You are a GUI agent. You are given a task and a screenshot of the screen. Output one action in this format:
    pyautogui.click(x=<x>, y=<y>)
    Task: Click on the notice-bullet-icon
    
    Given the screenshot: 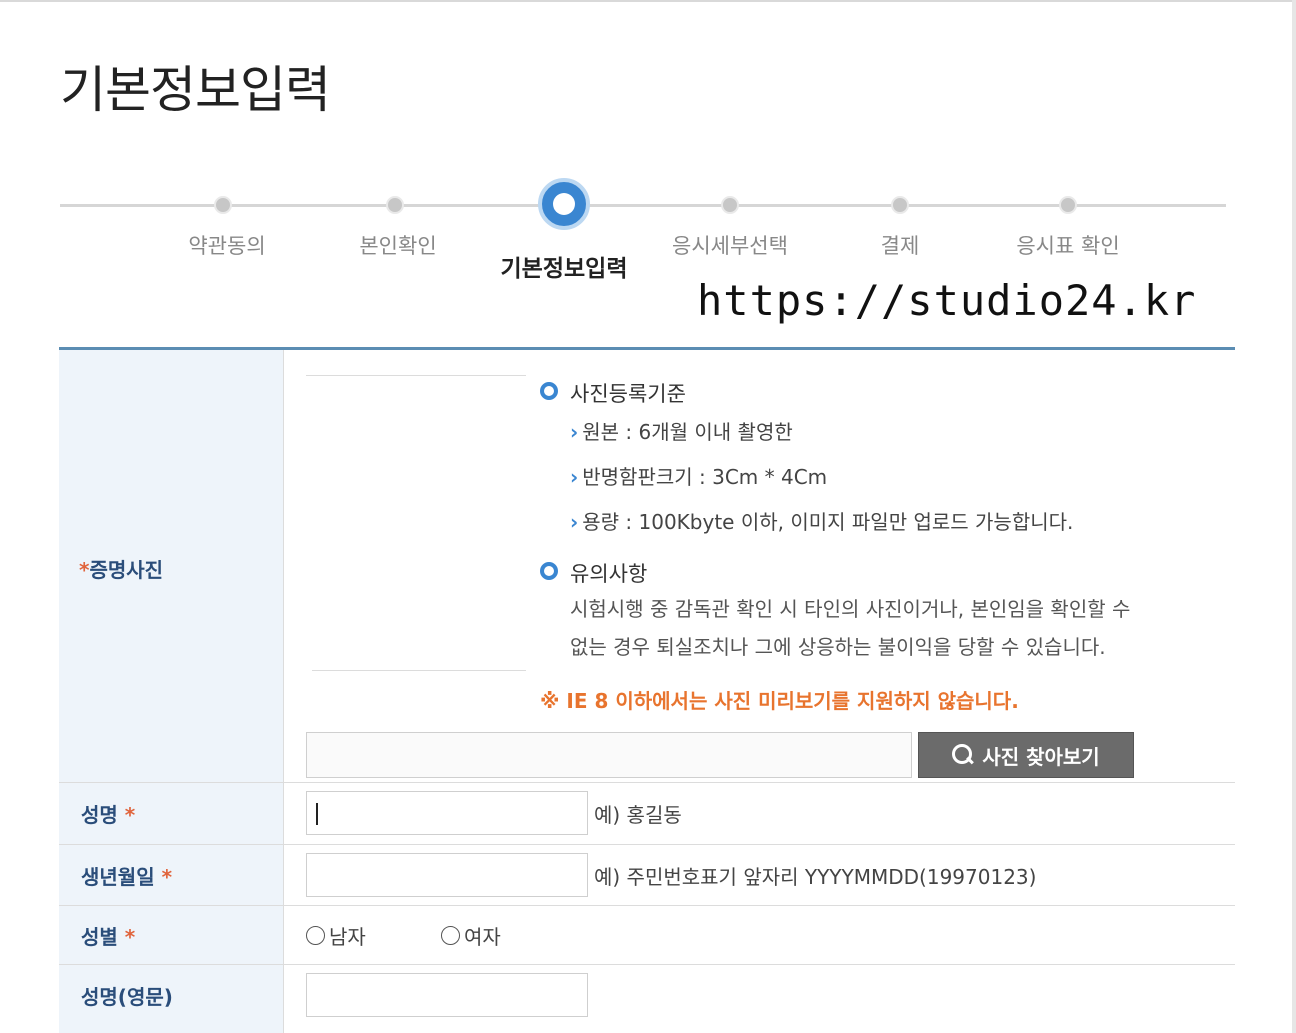 What is the action you would take?
    pyautogui.click(x=549, y=571)
    